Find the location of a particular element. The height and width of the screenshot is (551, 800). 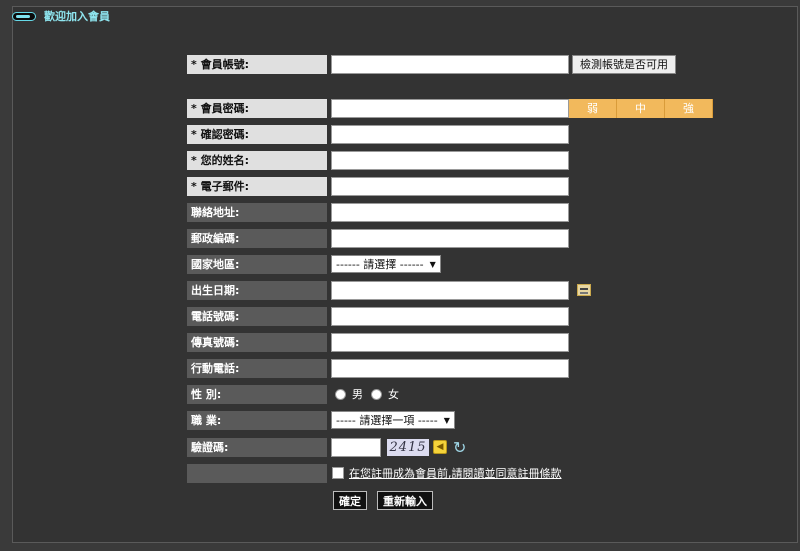

label-job: 職 業: is located at coordinates (257, 420).